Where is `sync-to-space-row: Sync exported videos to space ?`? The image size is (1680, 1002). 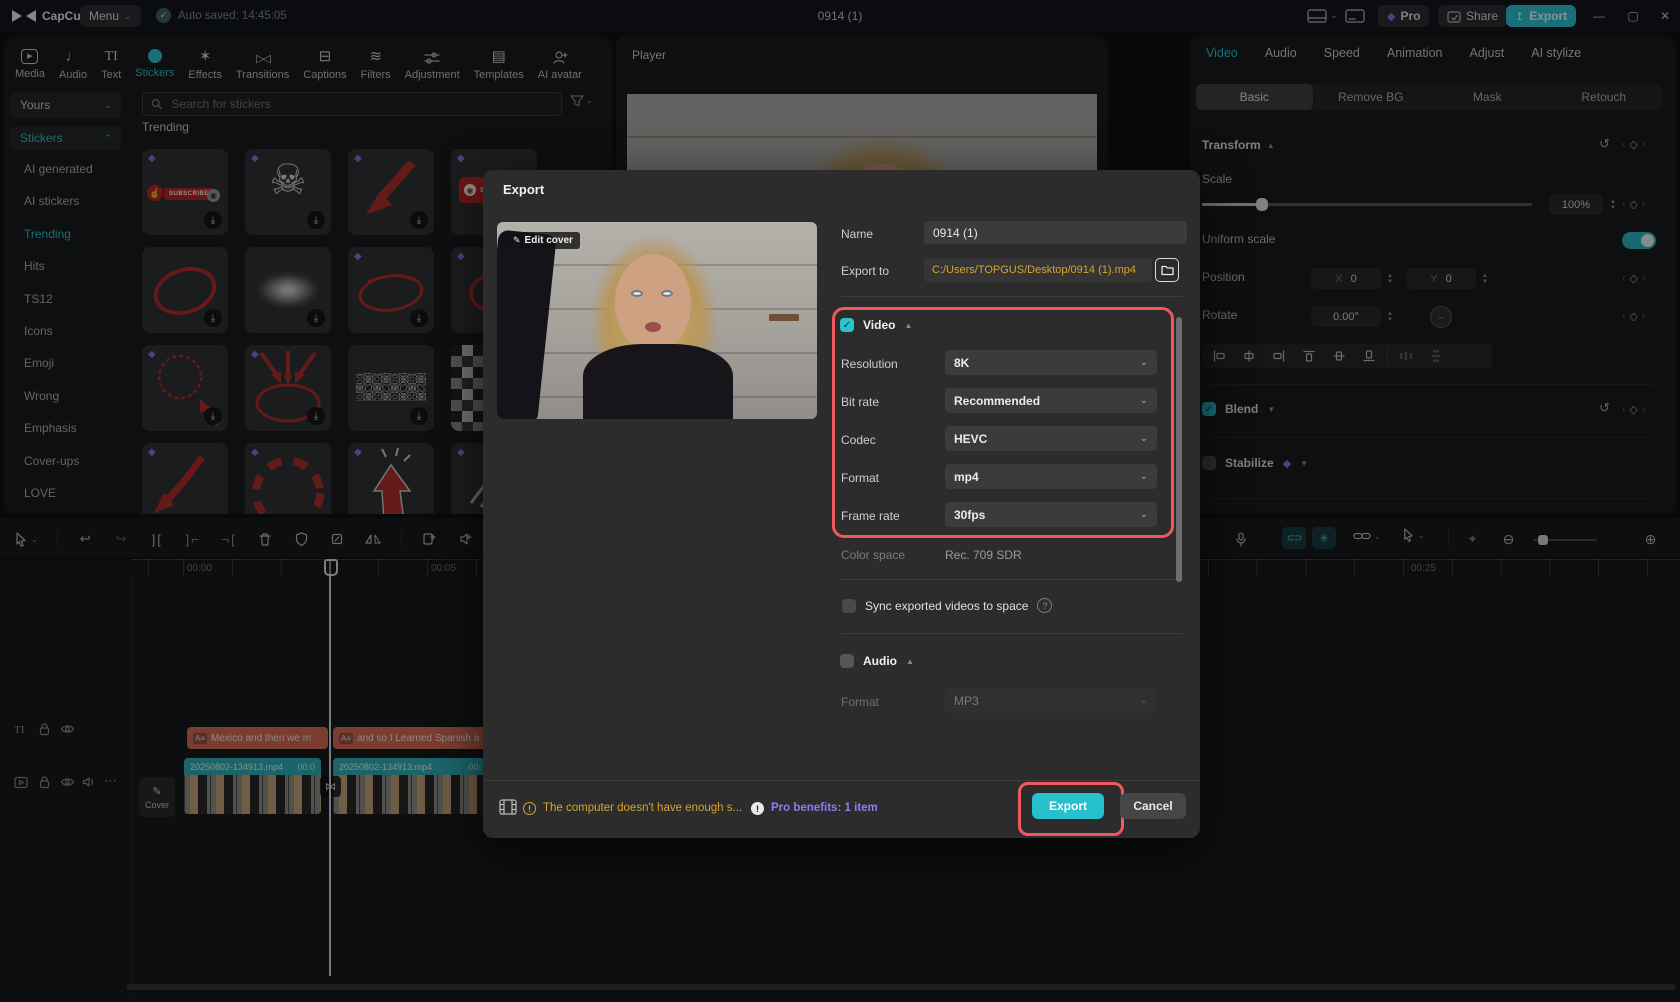
sync-to-space-row: Sync exported videos to space ? is located at coordinates (947, 605).